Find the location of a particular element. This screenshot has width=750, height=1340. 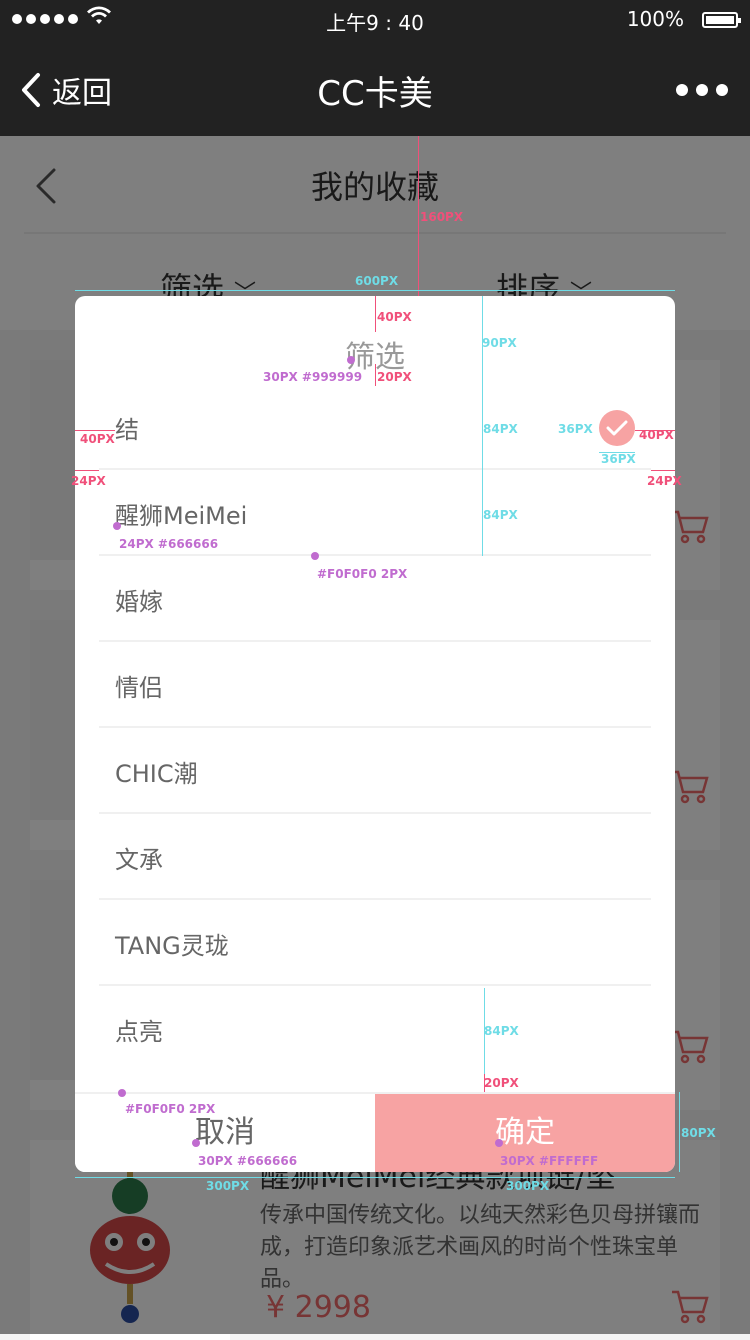

battery-icon is located at coordinates (721, 20).